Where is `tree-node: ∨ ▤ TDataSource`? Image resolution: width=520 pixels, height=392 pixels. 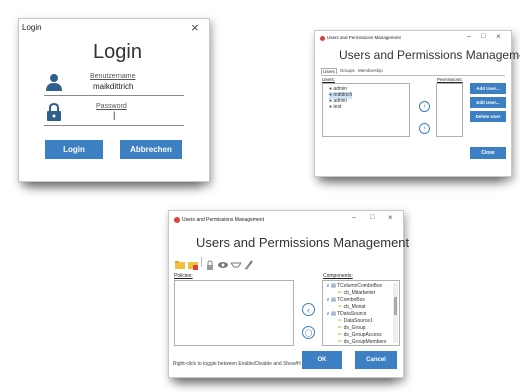 tree-node: ∨ ▤ TDataSource is located at coordinates (346, 314).